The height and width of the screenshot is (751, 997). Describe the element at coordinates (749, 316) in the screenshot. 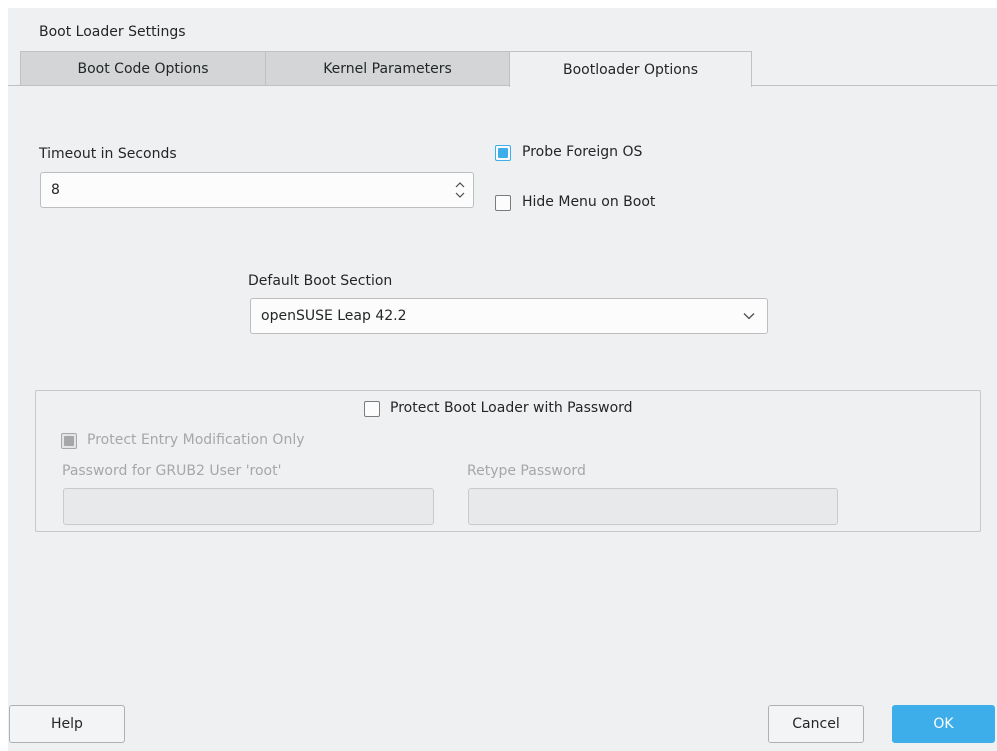

I see `chevron-down-icon` at that location.